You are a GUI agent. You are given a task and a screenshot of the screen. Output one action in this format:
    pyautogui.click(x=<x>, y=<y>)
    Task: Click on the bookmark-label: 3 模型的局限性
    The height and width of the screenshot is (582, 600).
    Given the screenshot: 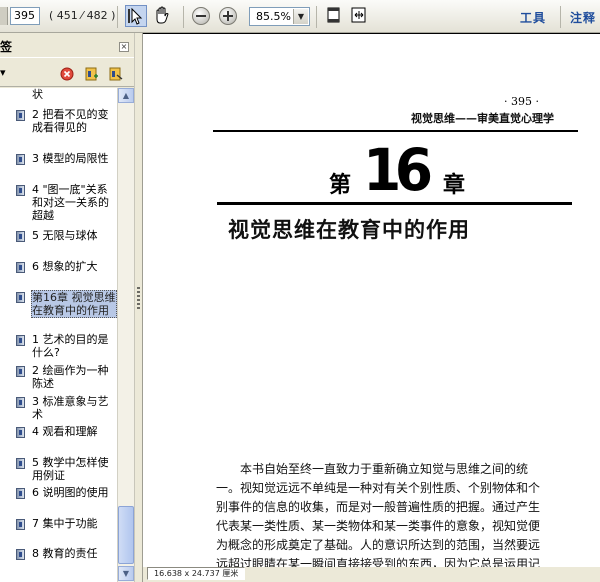 What is the action you would take?
    pyautogui.click(x=70, y=158)
    